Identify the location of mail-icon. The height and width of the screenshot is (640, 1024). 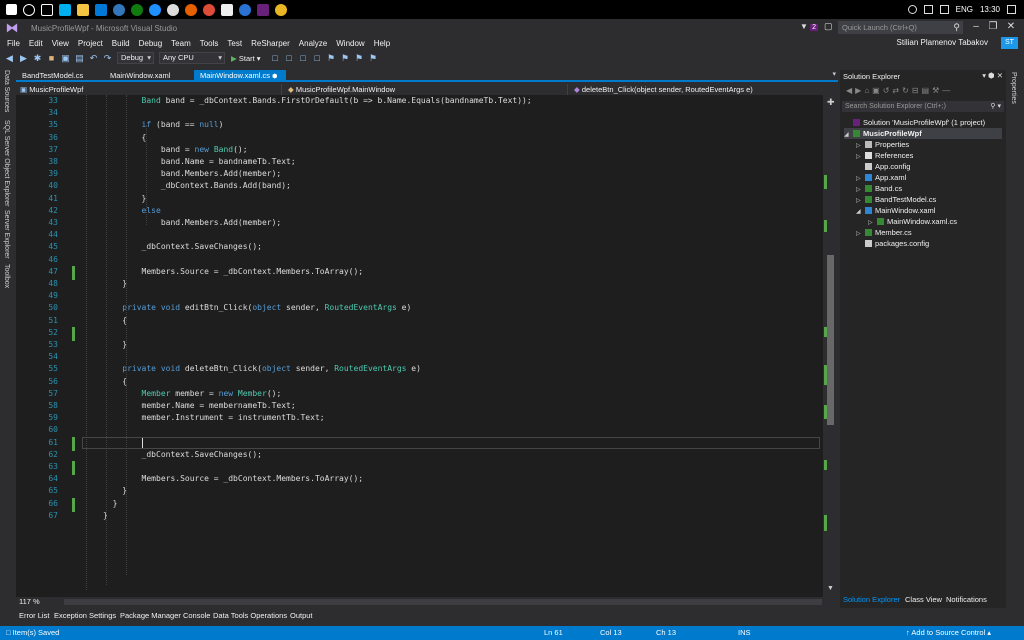
(227, 9).